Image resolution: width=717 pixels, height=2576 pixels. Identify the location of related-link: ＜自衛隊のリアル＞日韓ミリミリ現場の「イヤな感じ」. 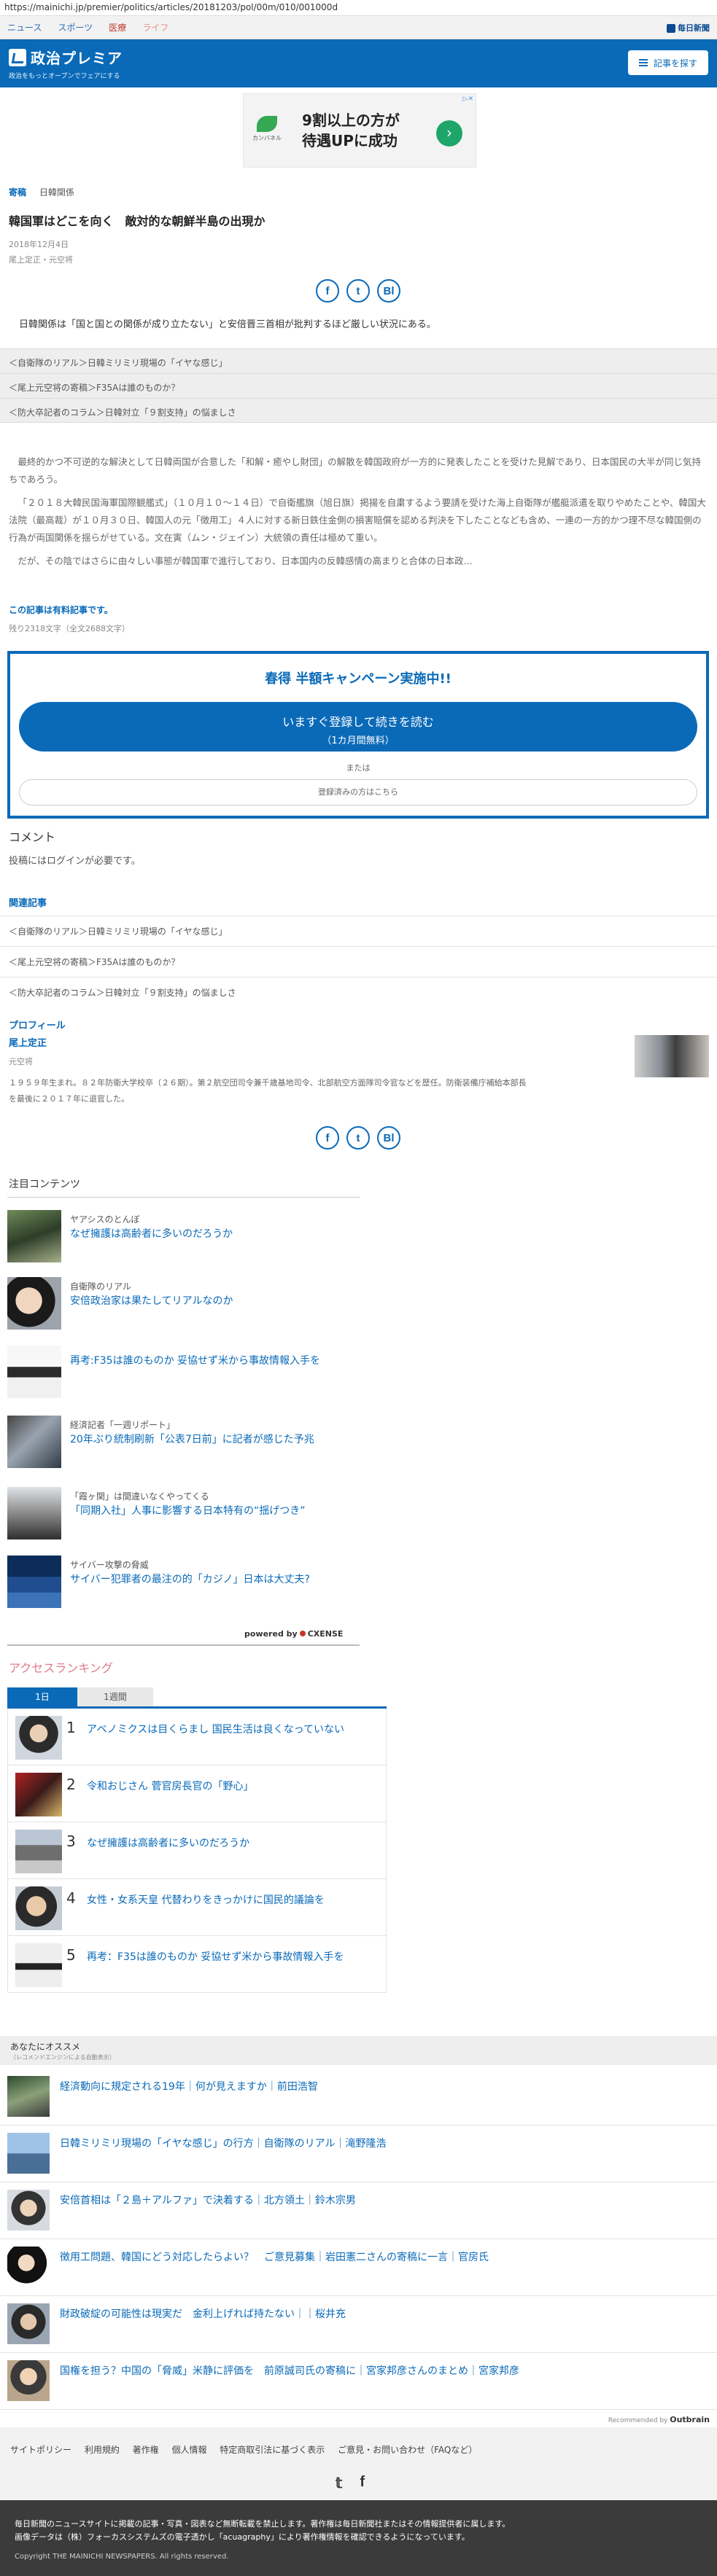
(358, 931).